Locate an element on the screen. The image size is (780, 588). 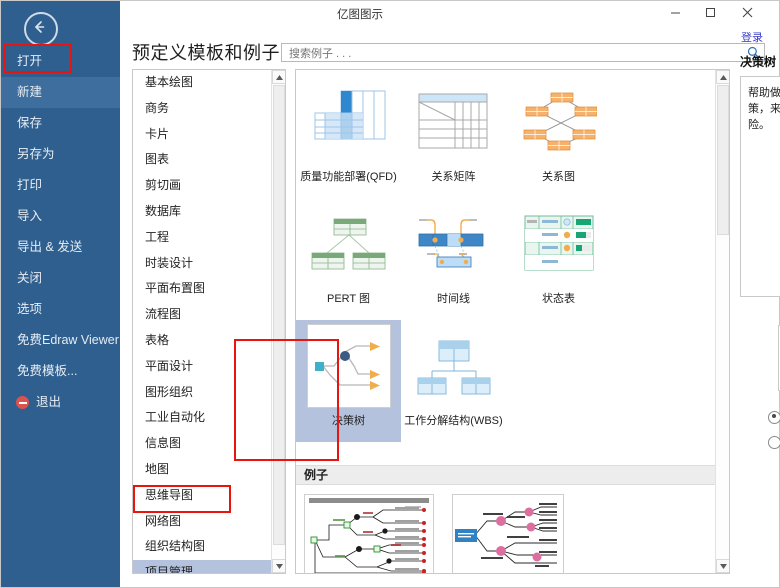
decision-tree-example-1-thumb is located at coordinates (369, 534).